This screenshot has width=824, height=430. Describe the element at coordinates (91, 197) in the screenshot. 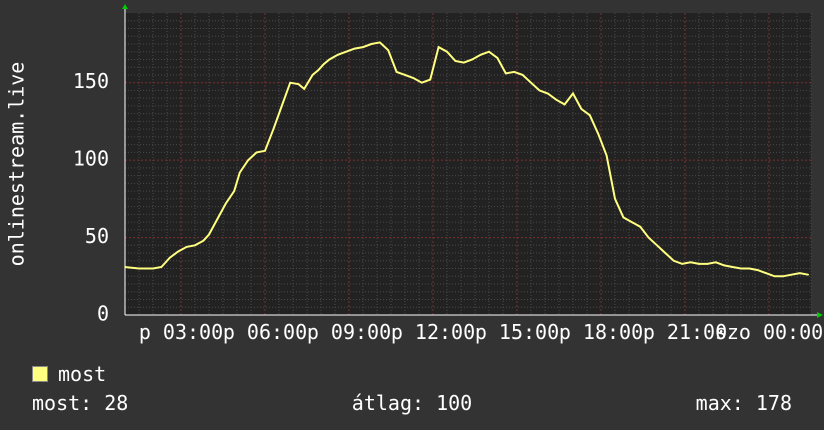

I see `y-tick-labels: 0 50 100 150` at that location.